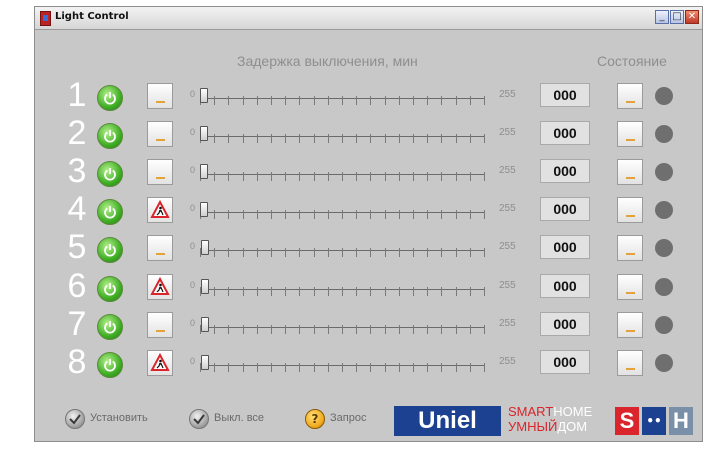 Image resolution: width=719 pixels, height=450 pixels. What do you see at coordinates (677, 17) in the screenshot?
I see `maximize-button: □` at bounding box center [677, 17].